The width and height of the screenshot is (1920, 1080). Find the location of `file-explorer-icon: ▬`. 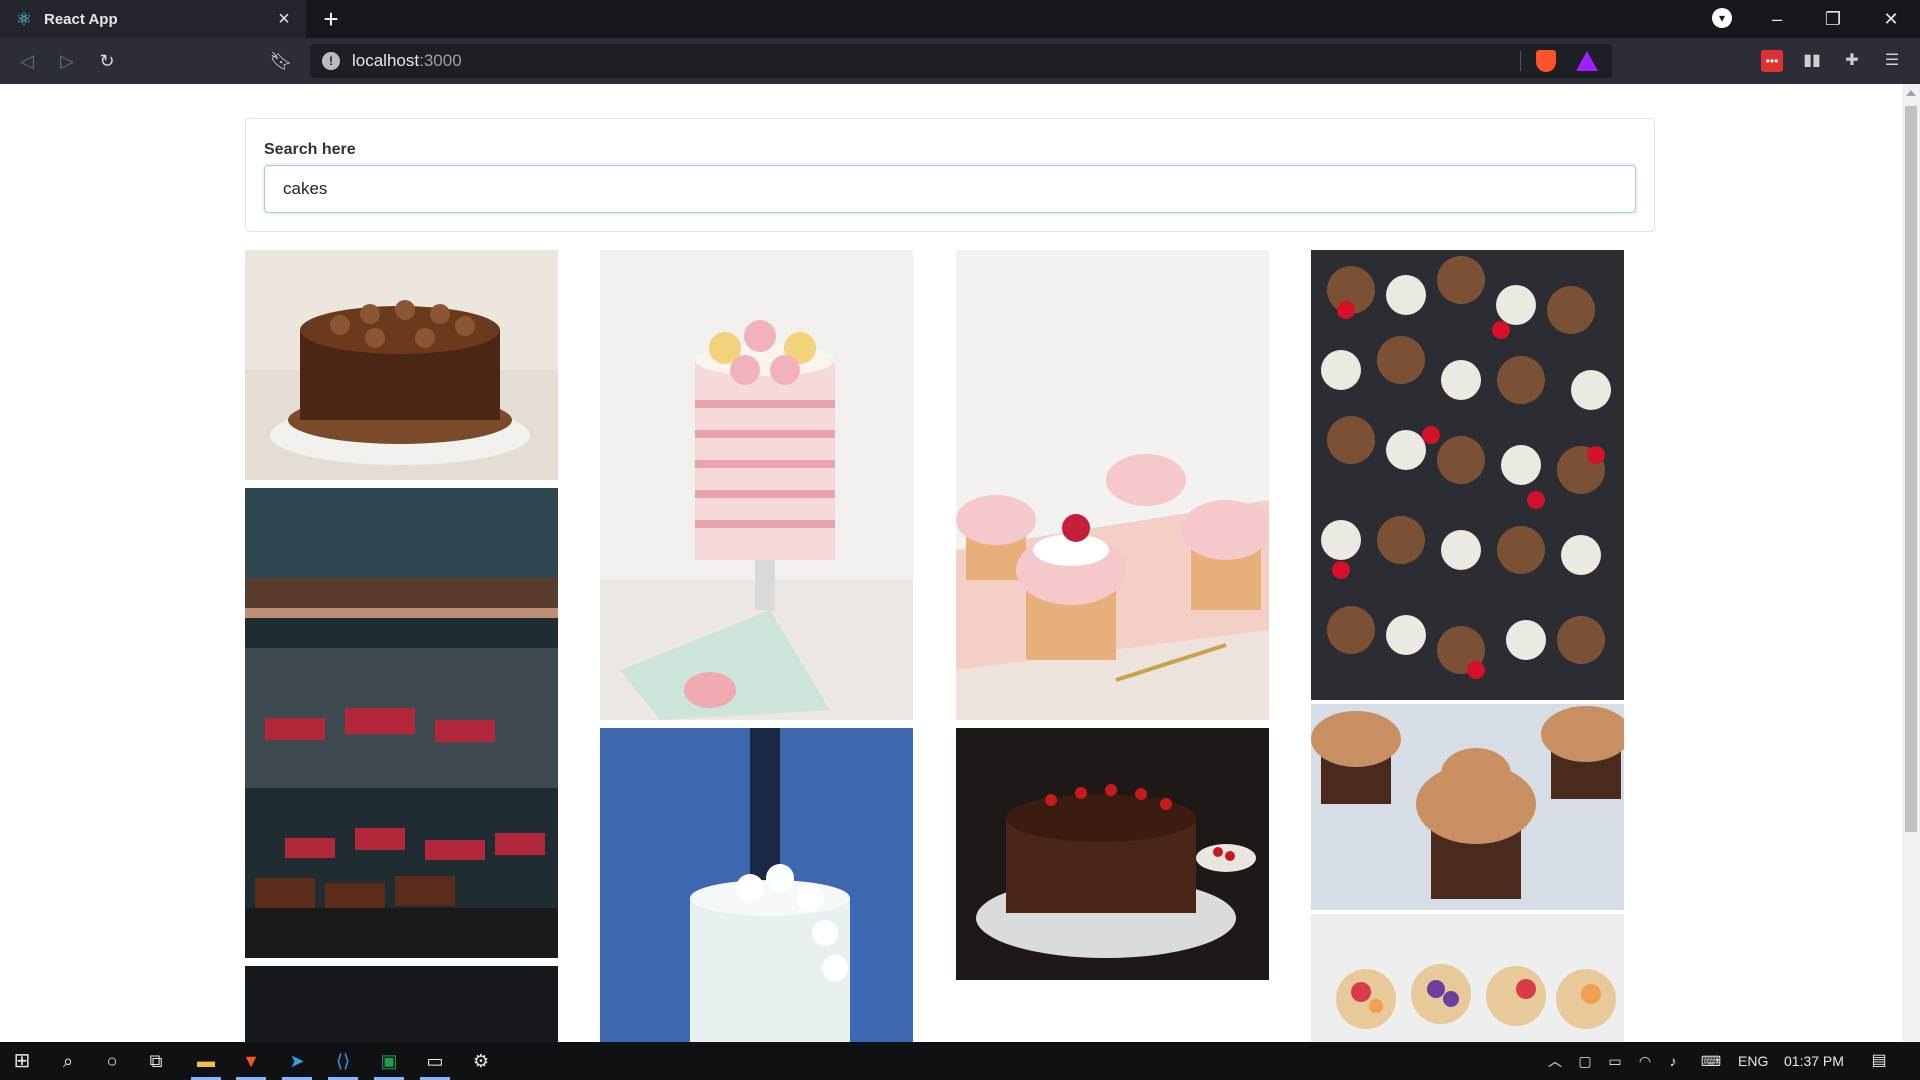

file-explorer-icon: ▬ is located at coordinates (206, 1061).